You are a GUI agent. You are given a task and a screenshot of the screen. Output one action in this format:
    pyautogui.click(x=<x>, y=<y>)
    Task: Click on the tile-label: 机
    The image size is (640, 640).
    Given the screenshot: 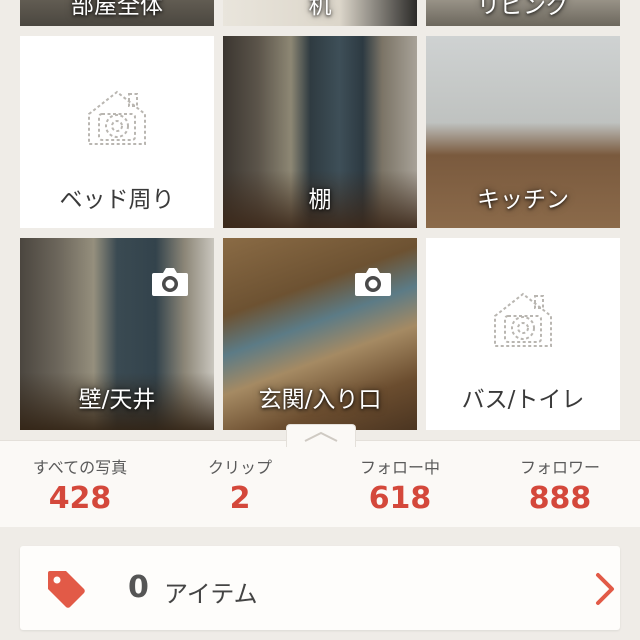 What is the action you would take?
    pyautogui.click(x=320, y=9)
    